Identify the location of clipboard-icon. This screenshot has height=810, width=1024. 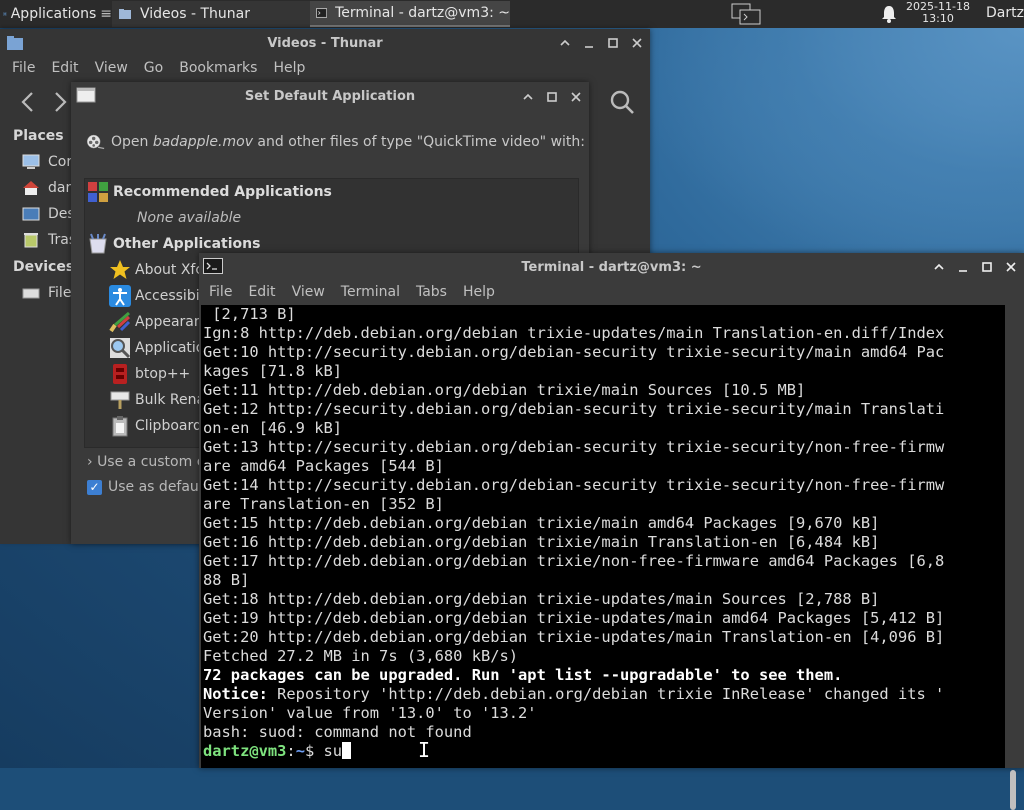
(120, 426).